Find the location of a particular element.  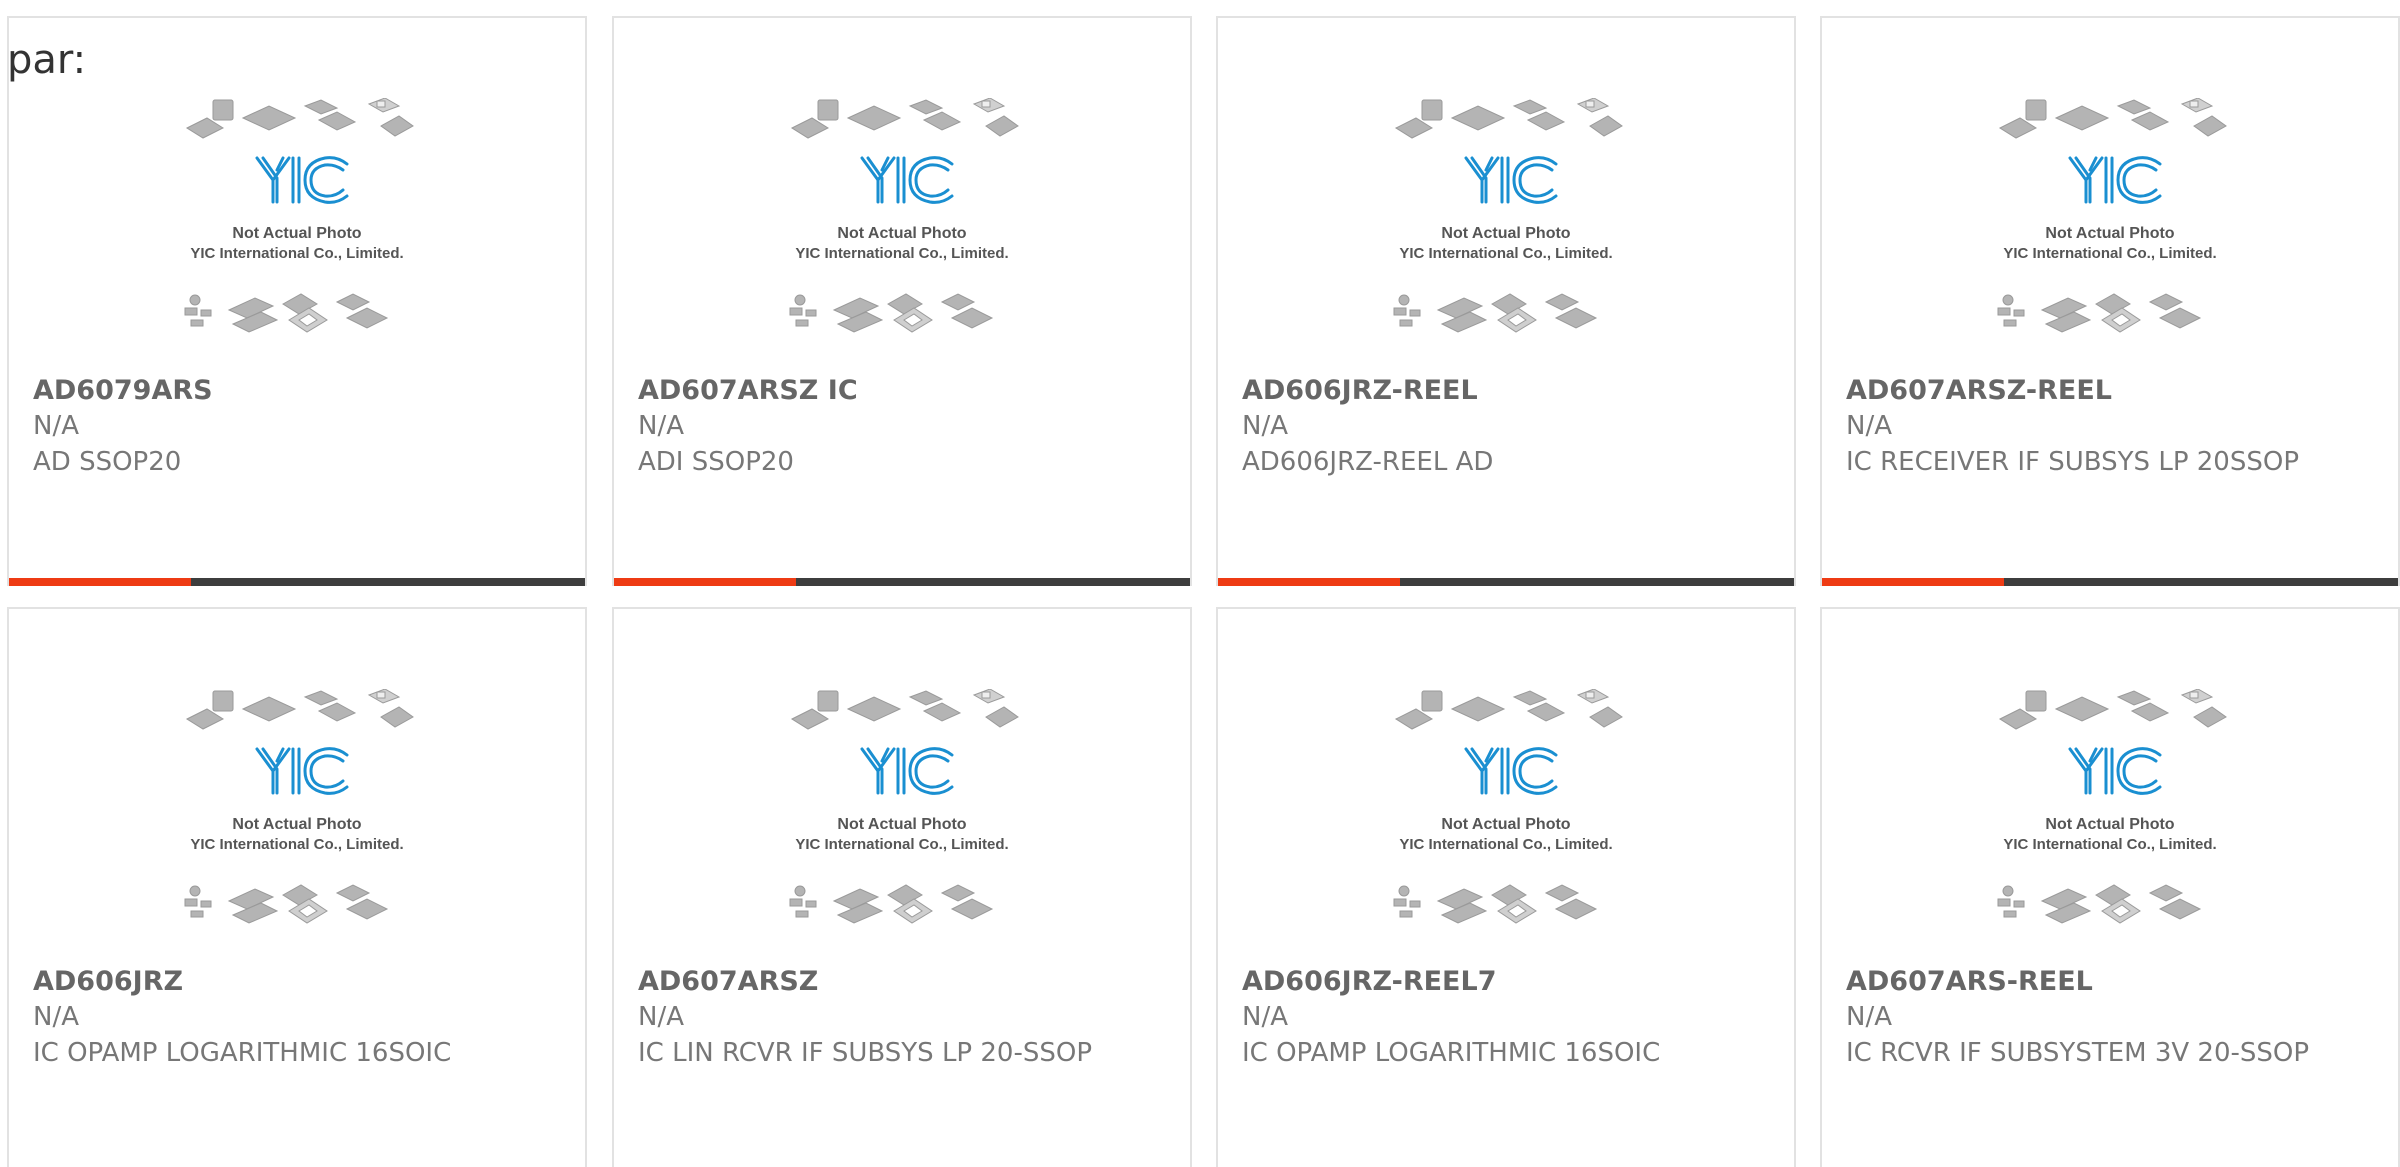

product-name-link: AD607ARSZ-REEL is located at coordinates (1979, 390).